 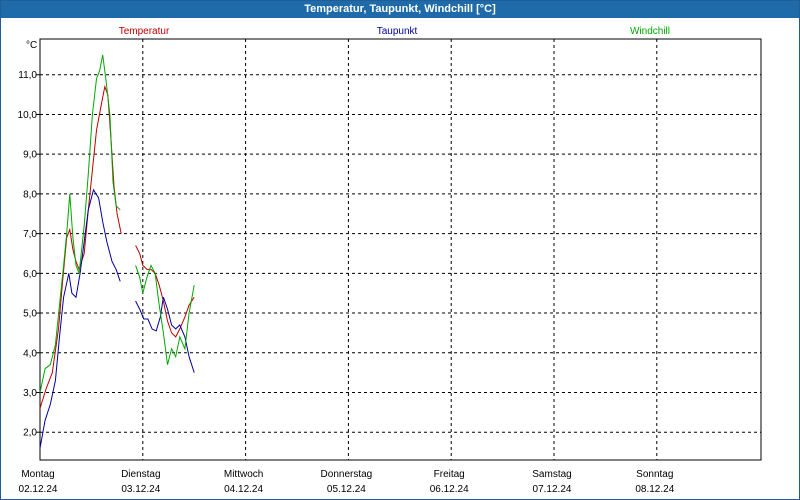 I want to click on x-tick-label-day: Donnerstag, so click(x=347, y=474).